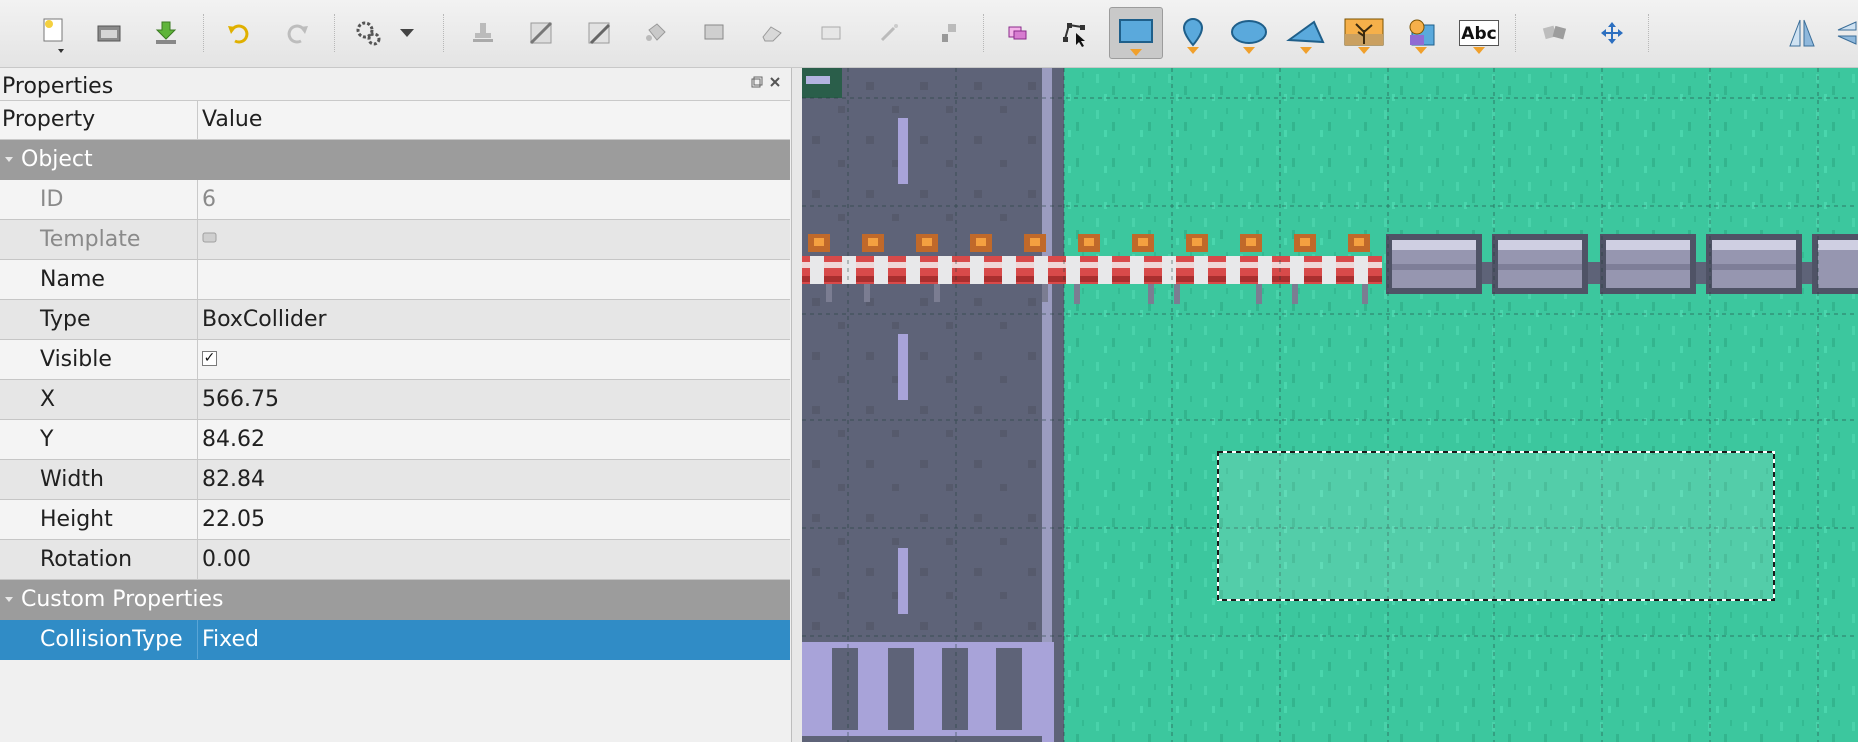  I want to click on insert-text-button: Abc, so click(1479, 33).